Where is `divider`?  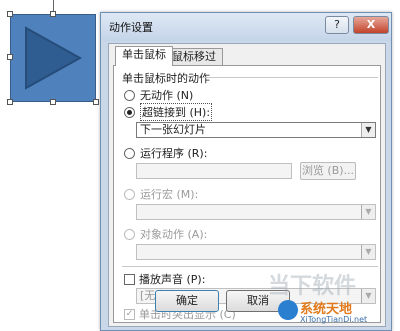
divider is located at coordinates (250, 266).